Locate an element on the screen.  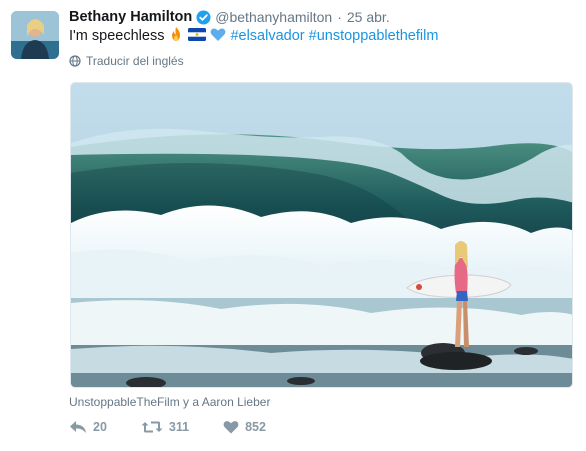
reply-button: 20 is located at coordinates (88, 427).